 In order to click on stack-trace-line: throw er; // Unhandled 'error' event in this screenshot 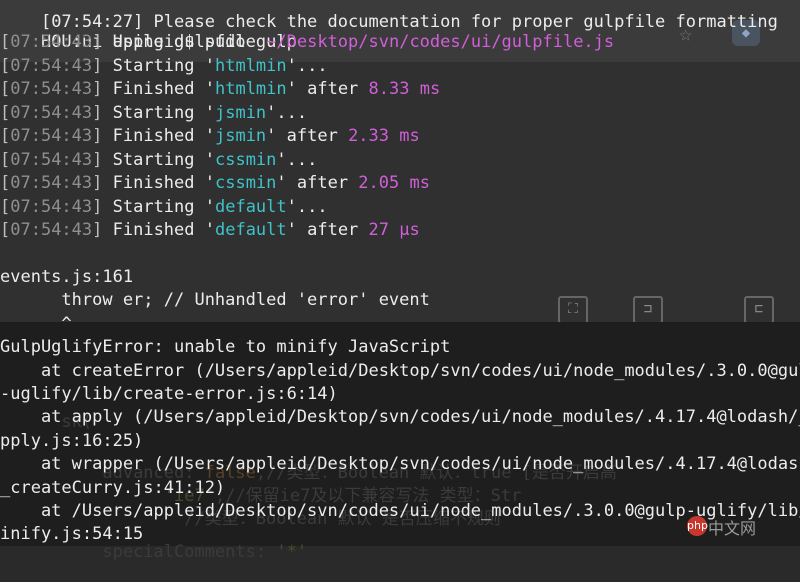, I will do `click(215, 300)`.